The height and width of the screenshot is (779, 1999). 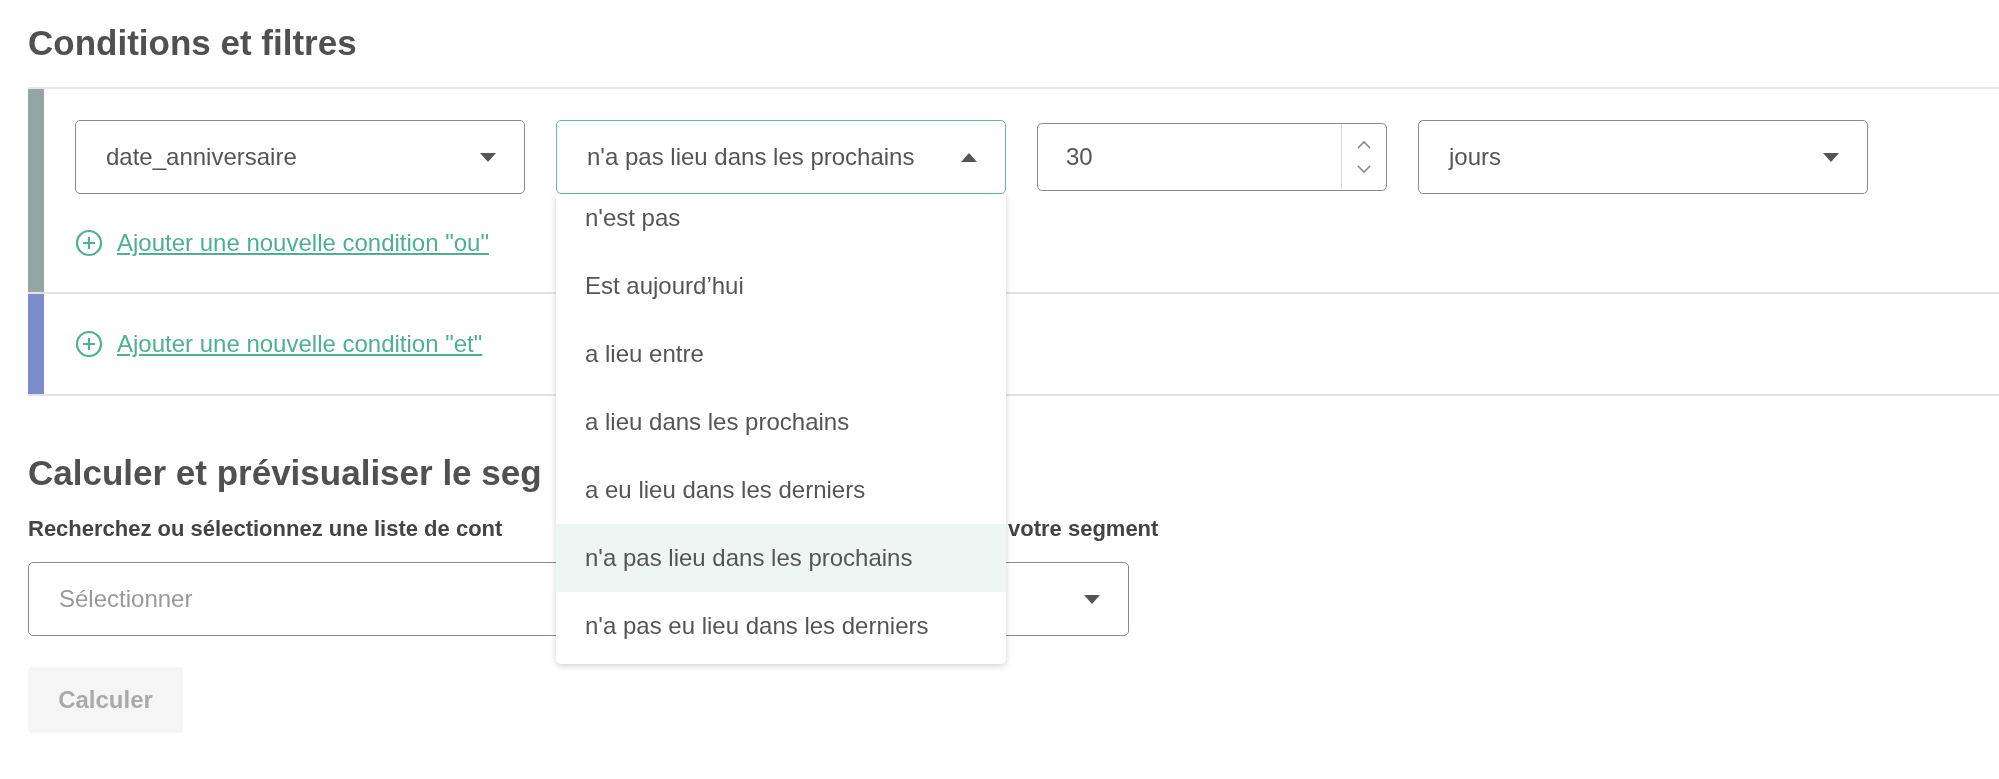 I want to click on caret-up-icon, so click(x=969, y=157).